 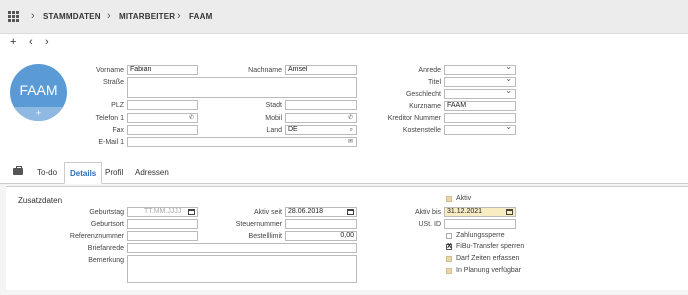 What do you see at coordinates (83, 173) in the screenshot?
I see `tab-details: Details` at bounding box center [83, 173].